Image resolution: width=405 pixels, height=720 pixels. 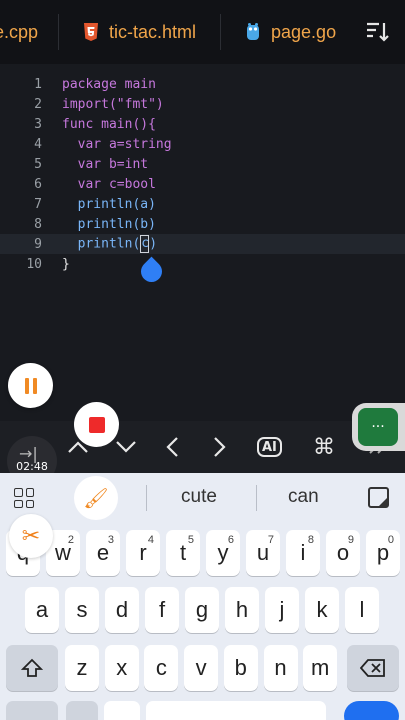 What do you see at coordinates (378, 32) in the screenshot?
I see `sort-icon` at bounding box center [378, 32].